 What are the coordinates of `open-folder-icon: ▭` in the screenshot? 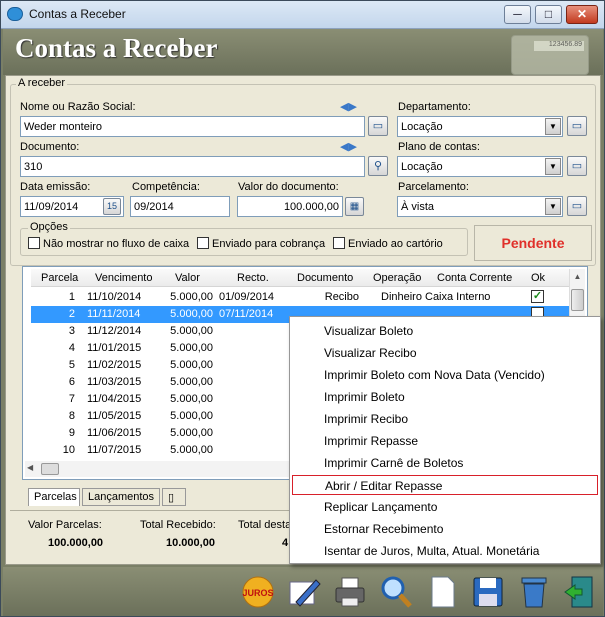 It's located at (378, 126).